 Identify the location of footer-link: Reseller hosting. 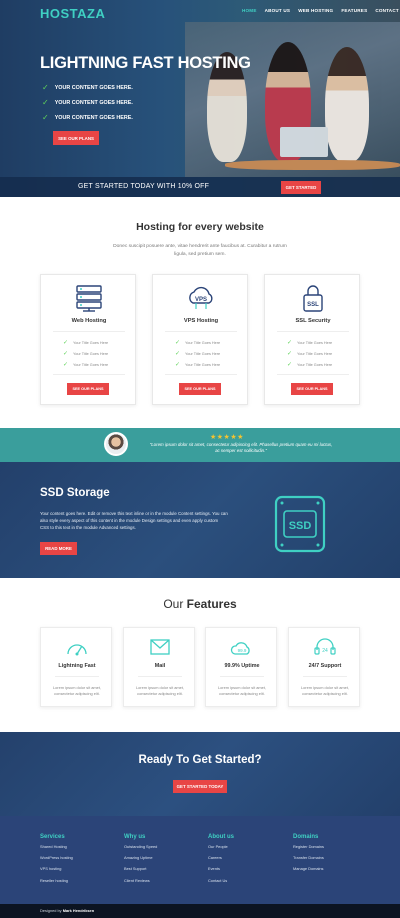
(56, 883).